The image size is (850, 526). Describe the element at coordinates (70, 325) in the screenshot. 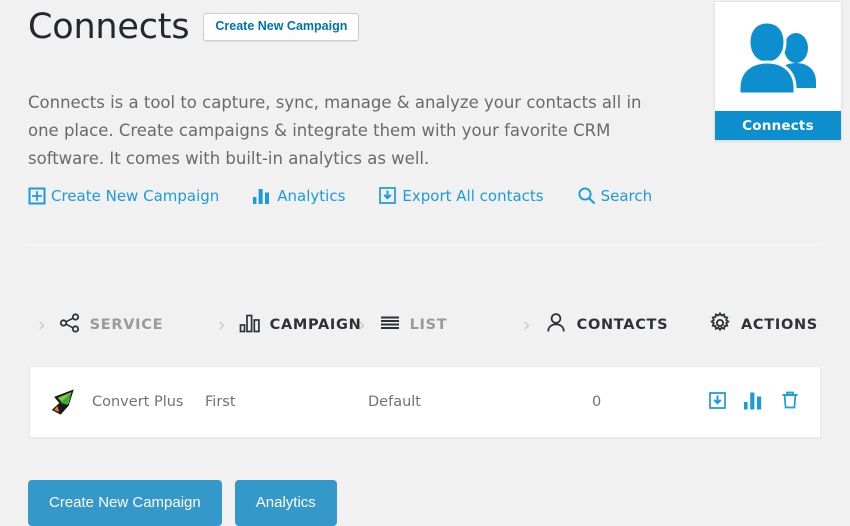

I see `share-nodes-icon` at that location.